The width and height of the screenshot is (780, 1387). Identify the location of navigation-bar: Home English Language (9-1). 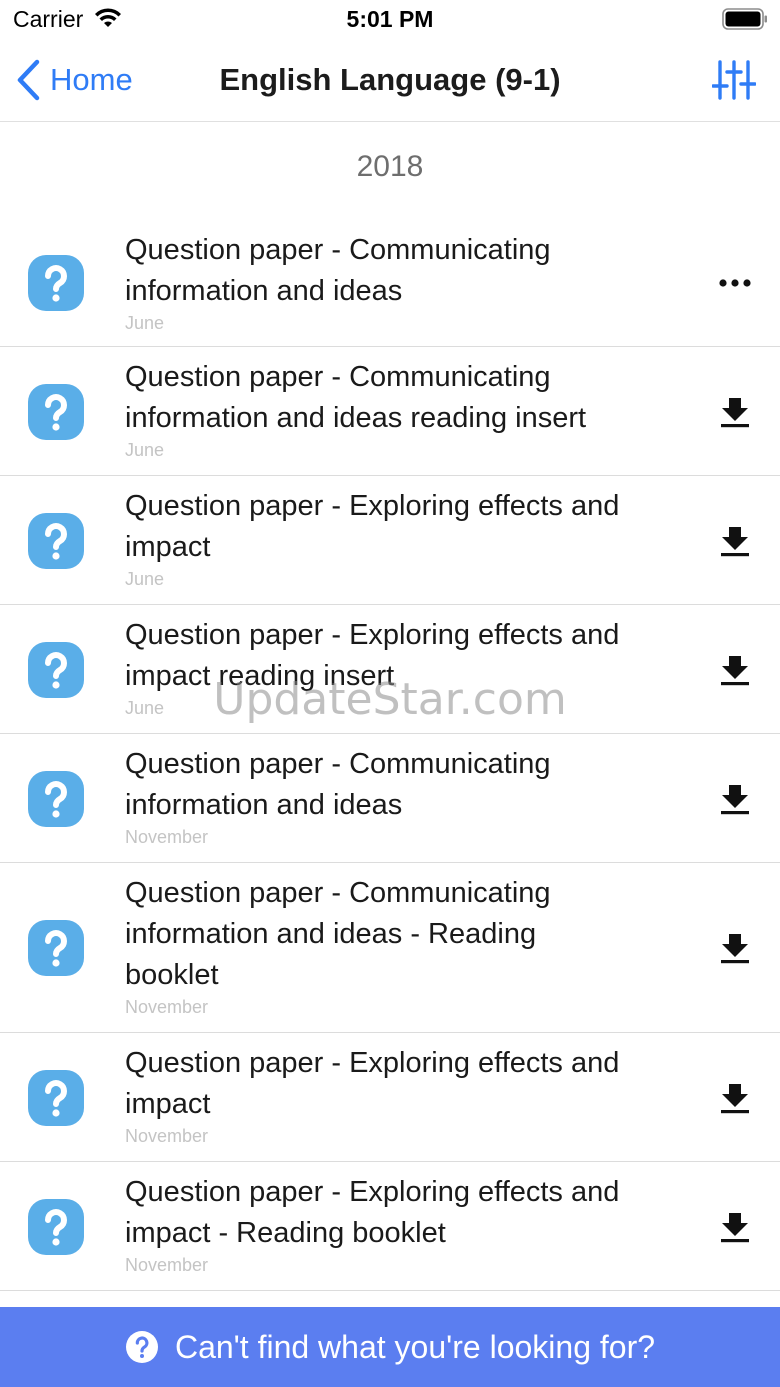
(390, 81).